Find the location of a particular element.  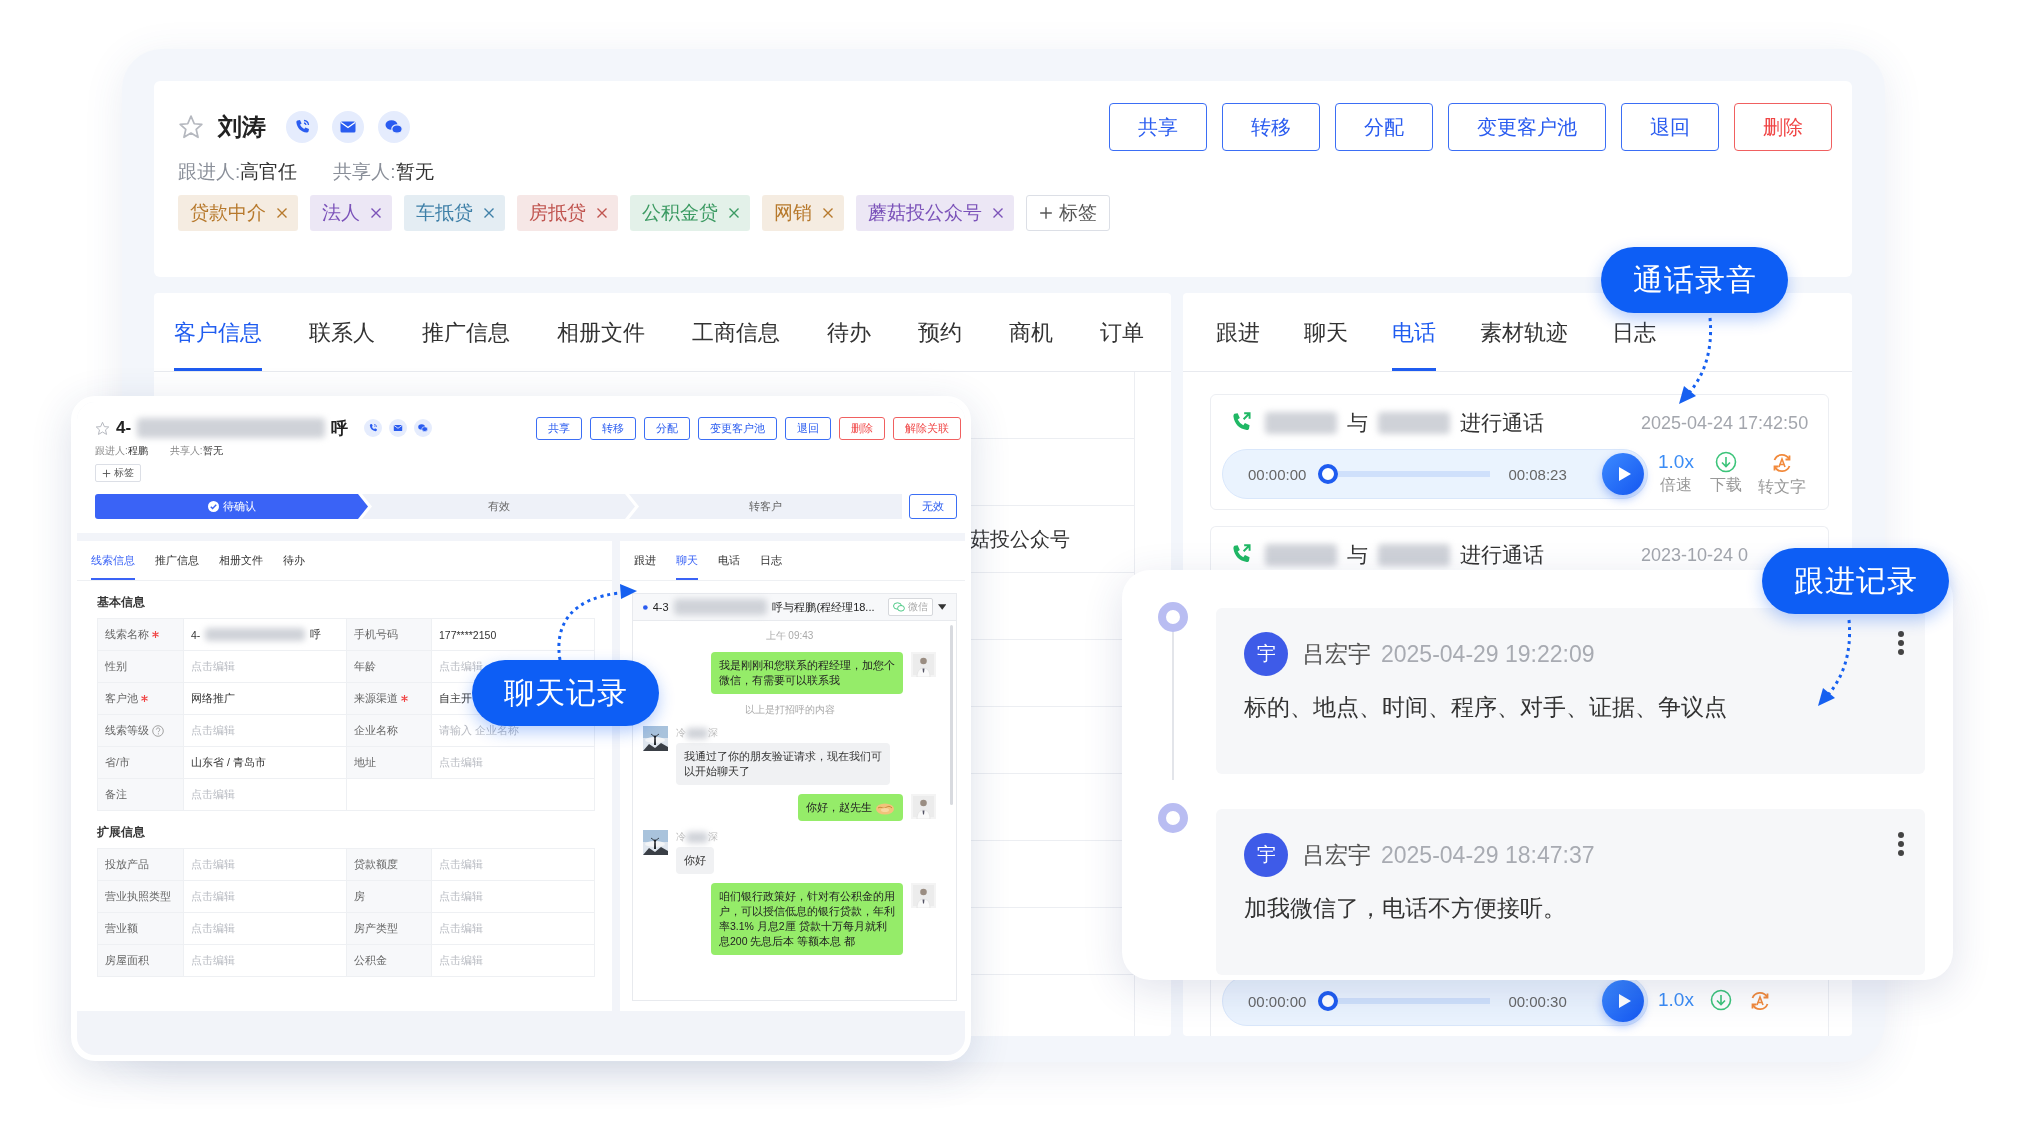

tab: 商机 is located at coordinates (1031, 342).